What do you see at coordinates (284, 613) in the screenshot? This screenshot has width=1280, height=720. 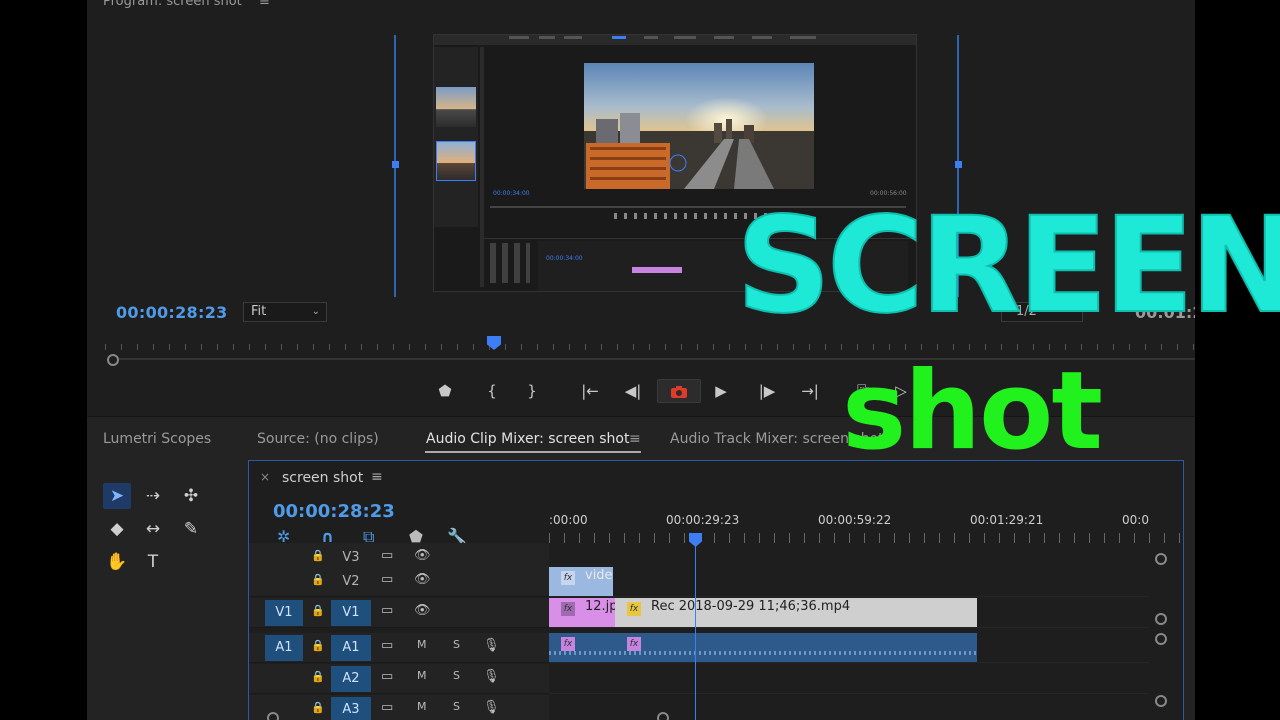 I see `source-patch-v1: V1` at bounding box center [284, 613].